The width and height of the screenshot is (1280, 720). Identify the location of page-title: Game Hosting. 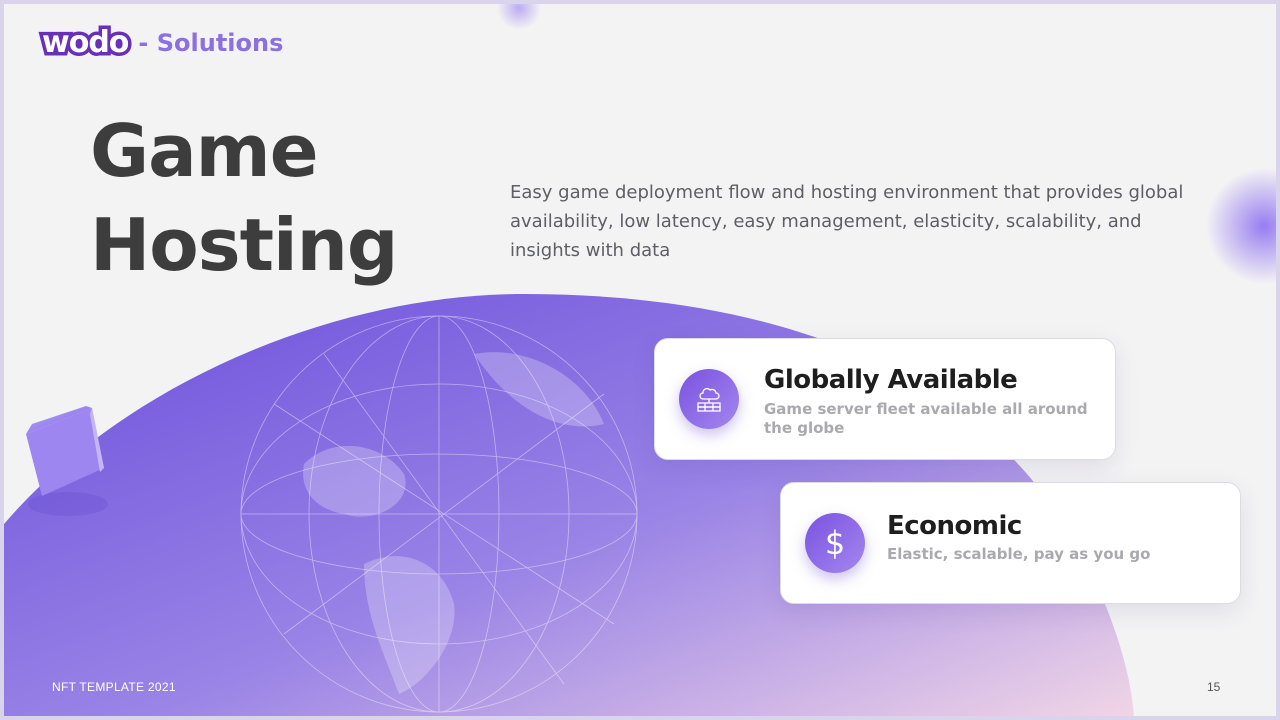
(244, 198).